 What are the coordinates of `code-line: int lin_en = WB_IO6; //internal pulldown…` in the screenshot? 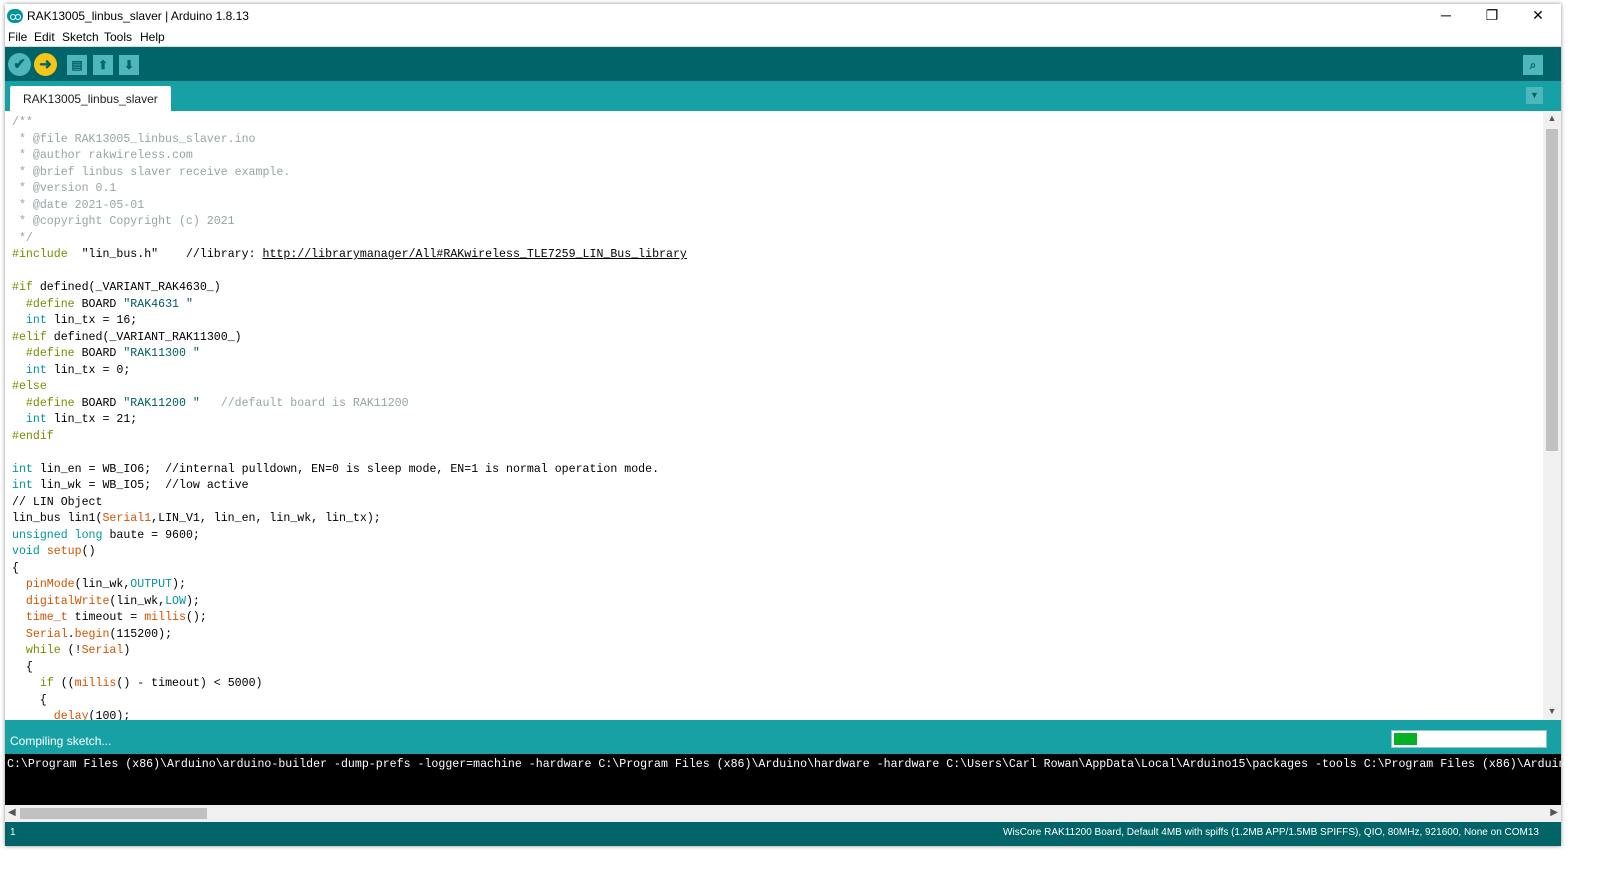 It's located at (349, 470).